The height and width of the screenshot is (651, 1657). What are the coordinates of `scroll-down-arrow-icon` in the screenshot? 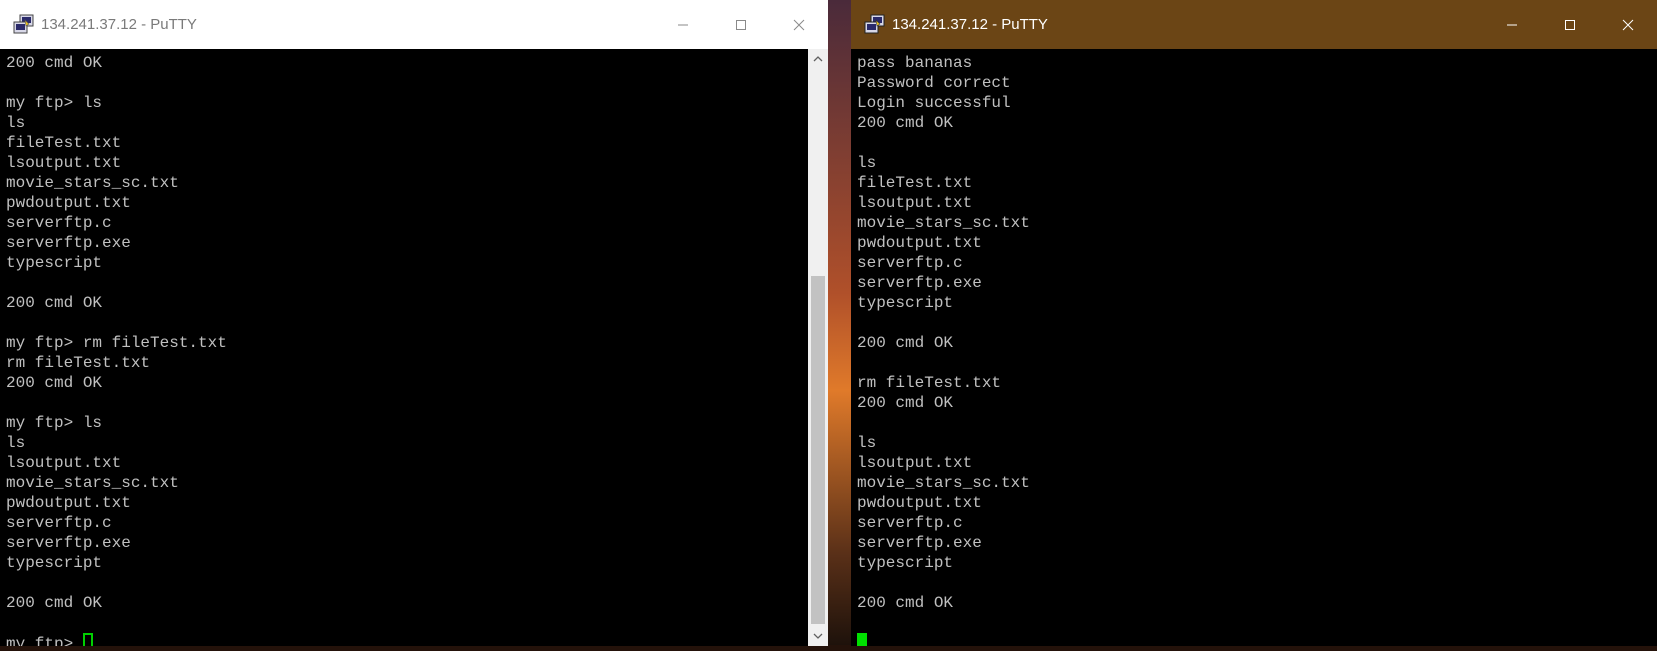 It's located at (818, 636).